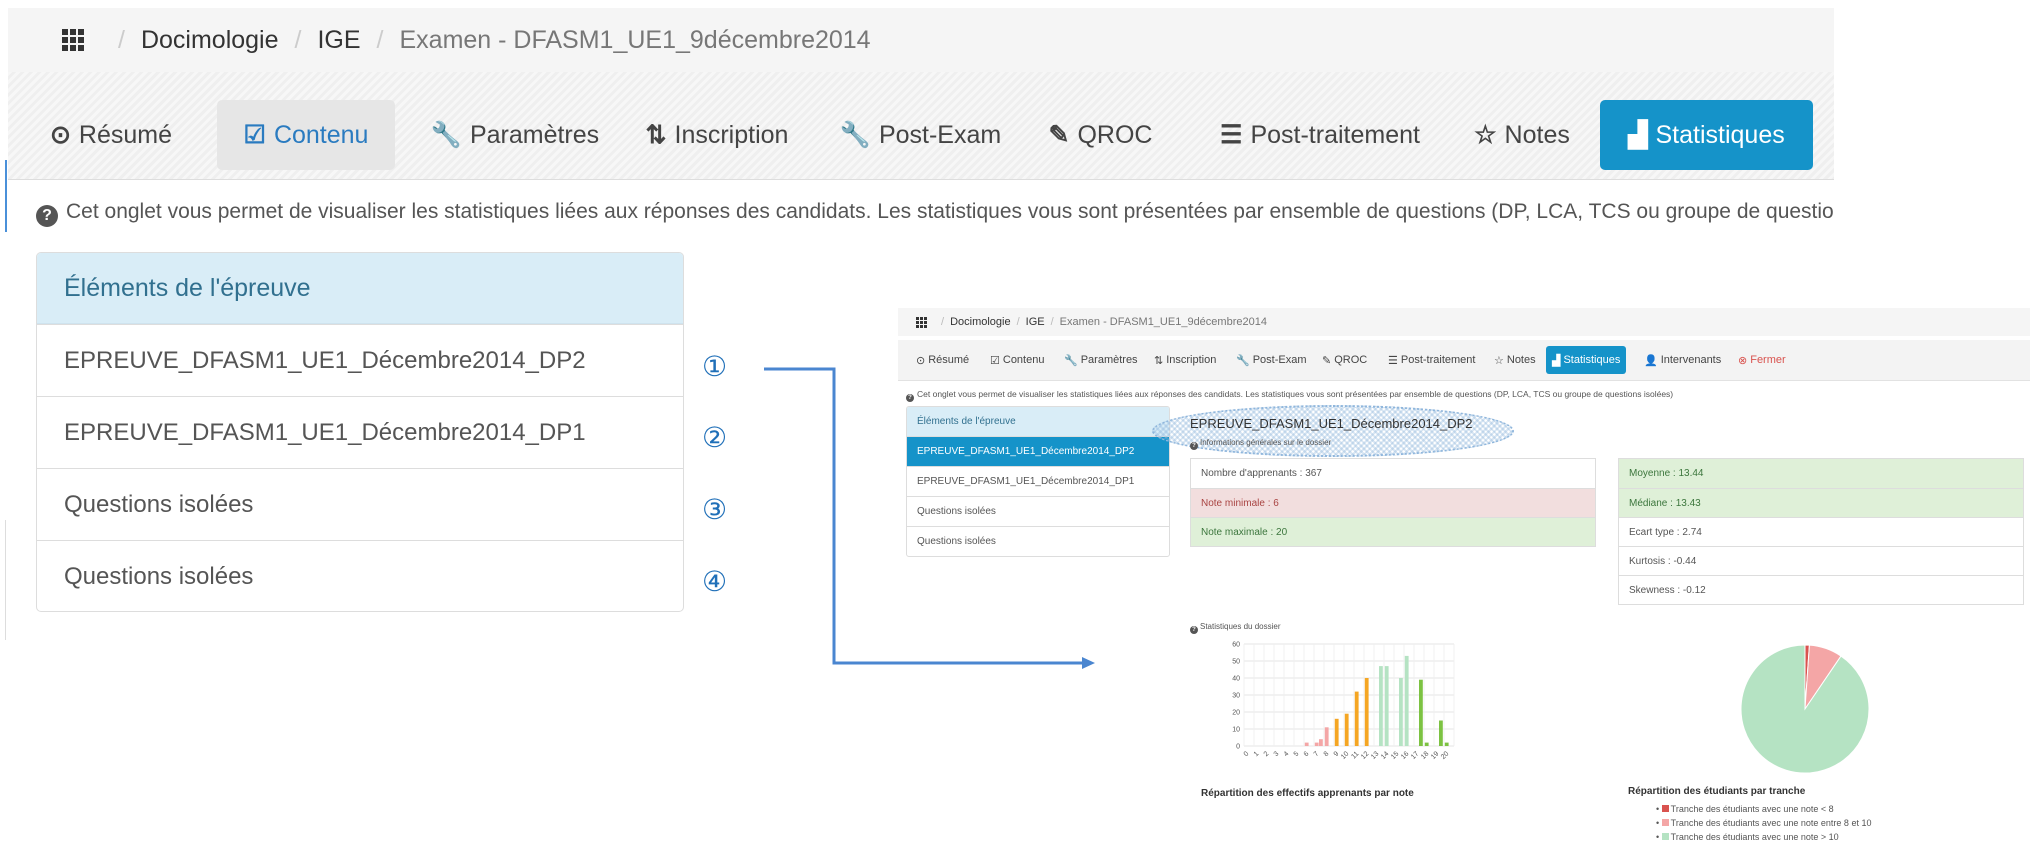 The image size is (2036, 844). I want to click on y-tick-label: 10, so click(1236, 730).